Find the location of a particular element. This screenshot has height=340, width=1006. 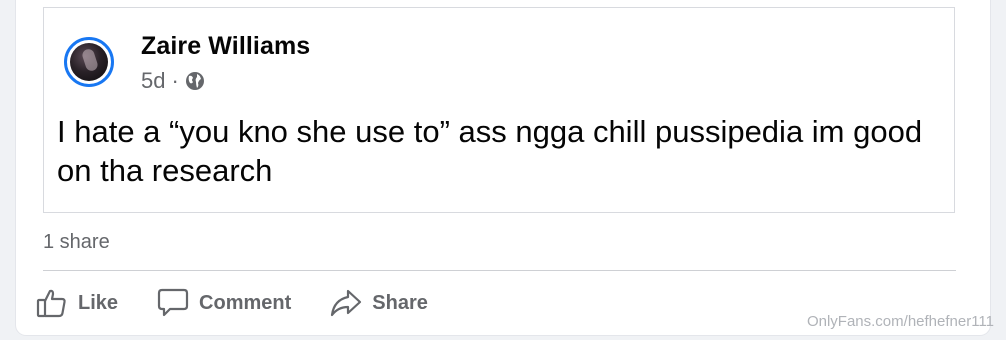

share-button: Share is located at coordinates (378, 303).